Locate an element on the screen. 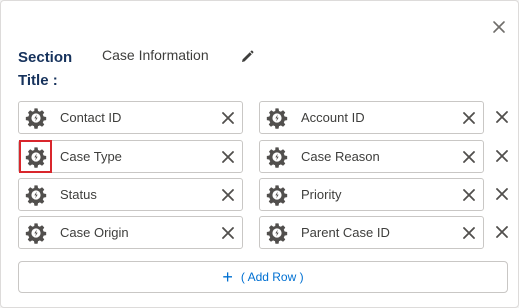 The image size is (519, 308). field-label: Case Origin is located at coordinates (94, 232).